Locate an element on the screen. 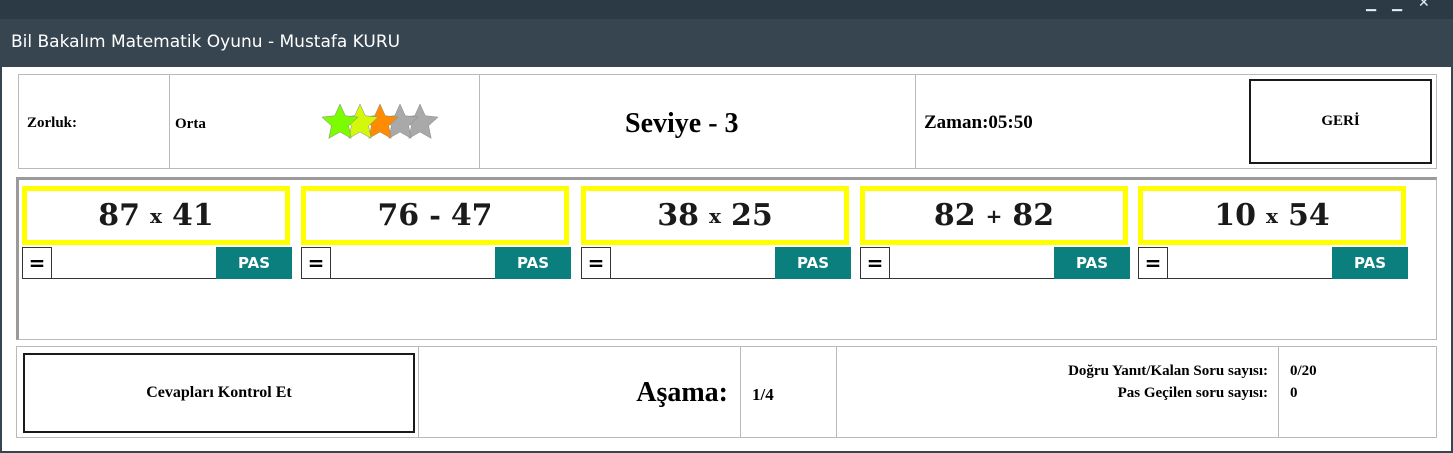  question-expression: 82 + 82 is located at coordinates (994, 215).